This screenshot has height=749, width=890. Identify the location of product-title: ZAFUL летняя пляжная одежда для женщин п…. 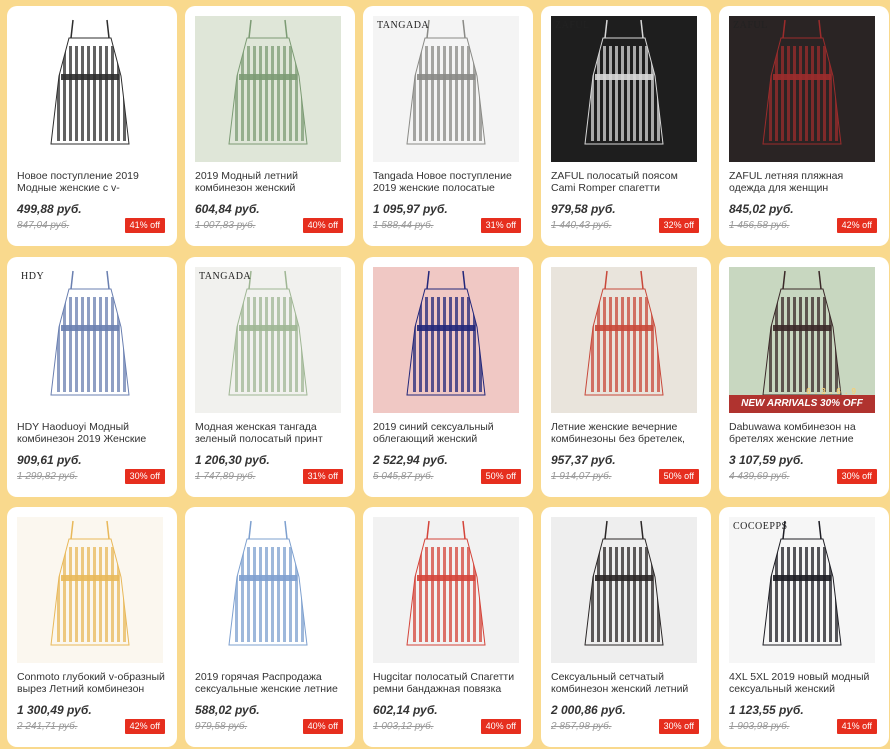
(804, 182).